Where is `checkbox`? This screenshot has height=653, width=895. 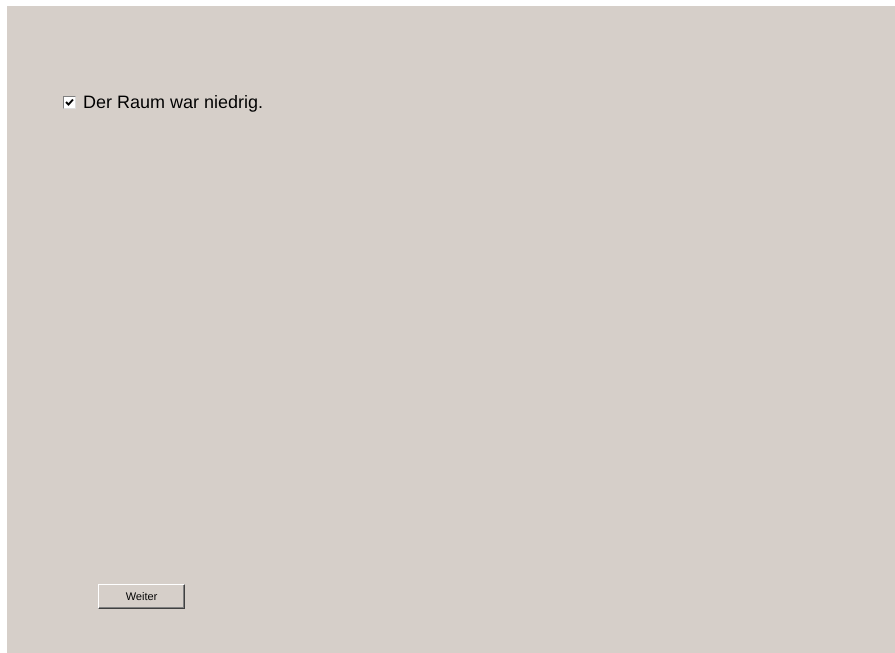 checkbox is located at coordinates (69, 102).